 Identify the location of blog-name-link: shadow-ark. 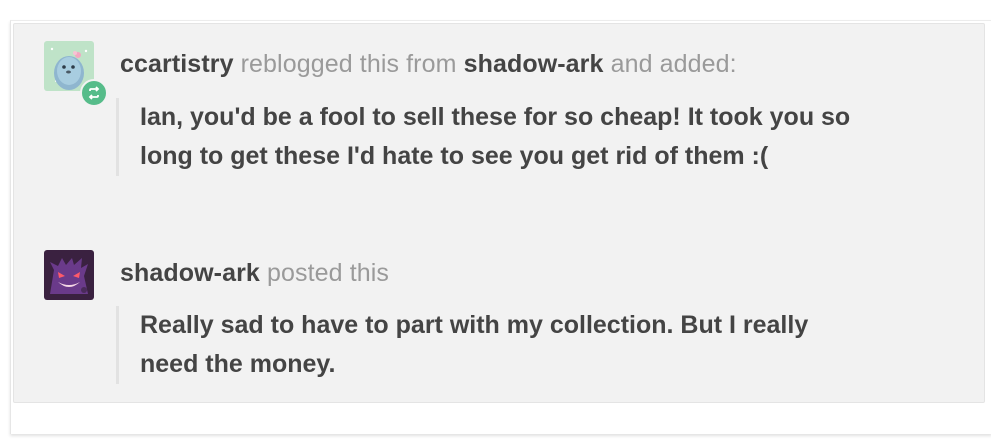
(190, 273).